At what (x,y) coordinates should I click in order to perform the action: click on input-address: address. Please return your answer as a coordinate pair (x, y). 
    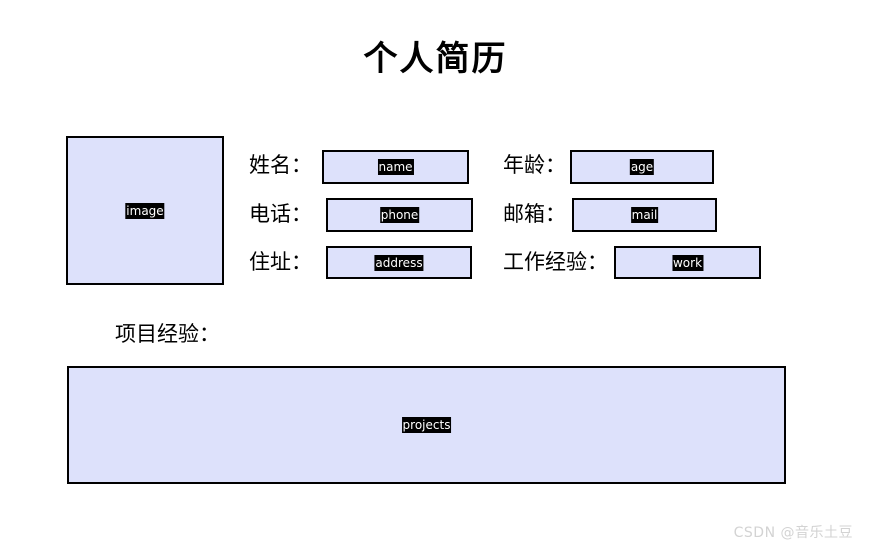
    Looking at the image, I should click on (399, 262).